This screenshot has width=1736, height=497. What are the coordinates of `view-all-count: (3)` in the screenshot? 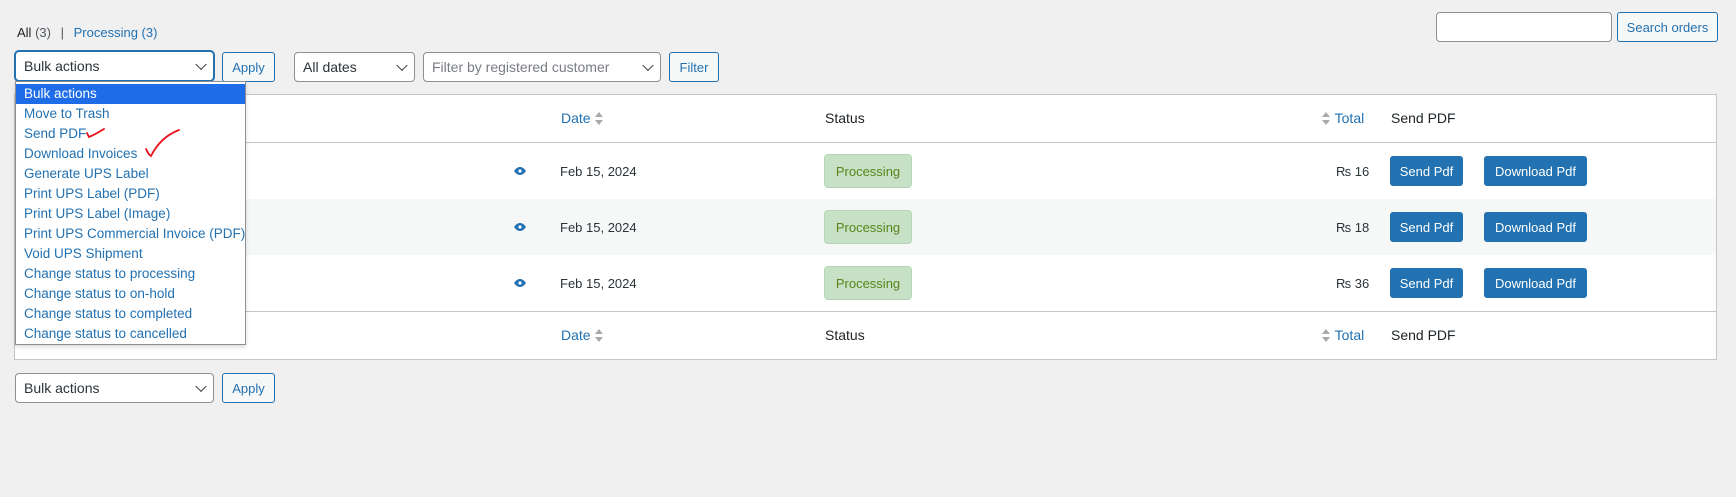 It's located at (43, 32).